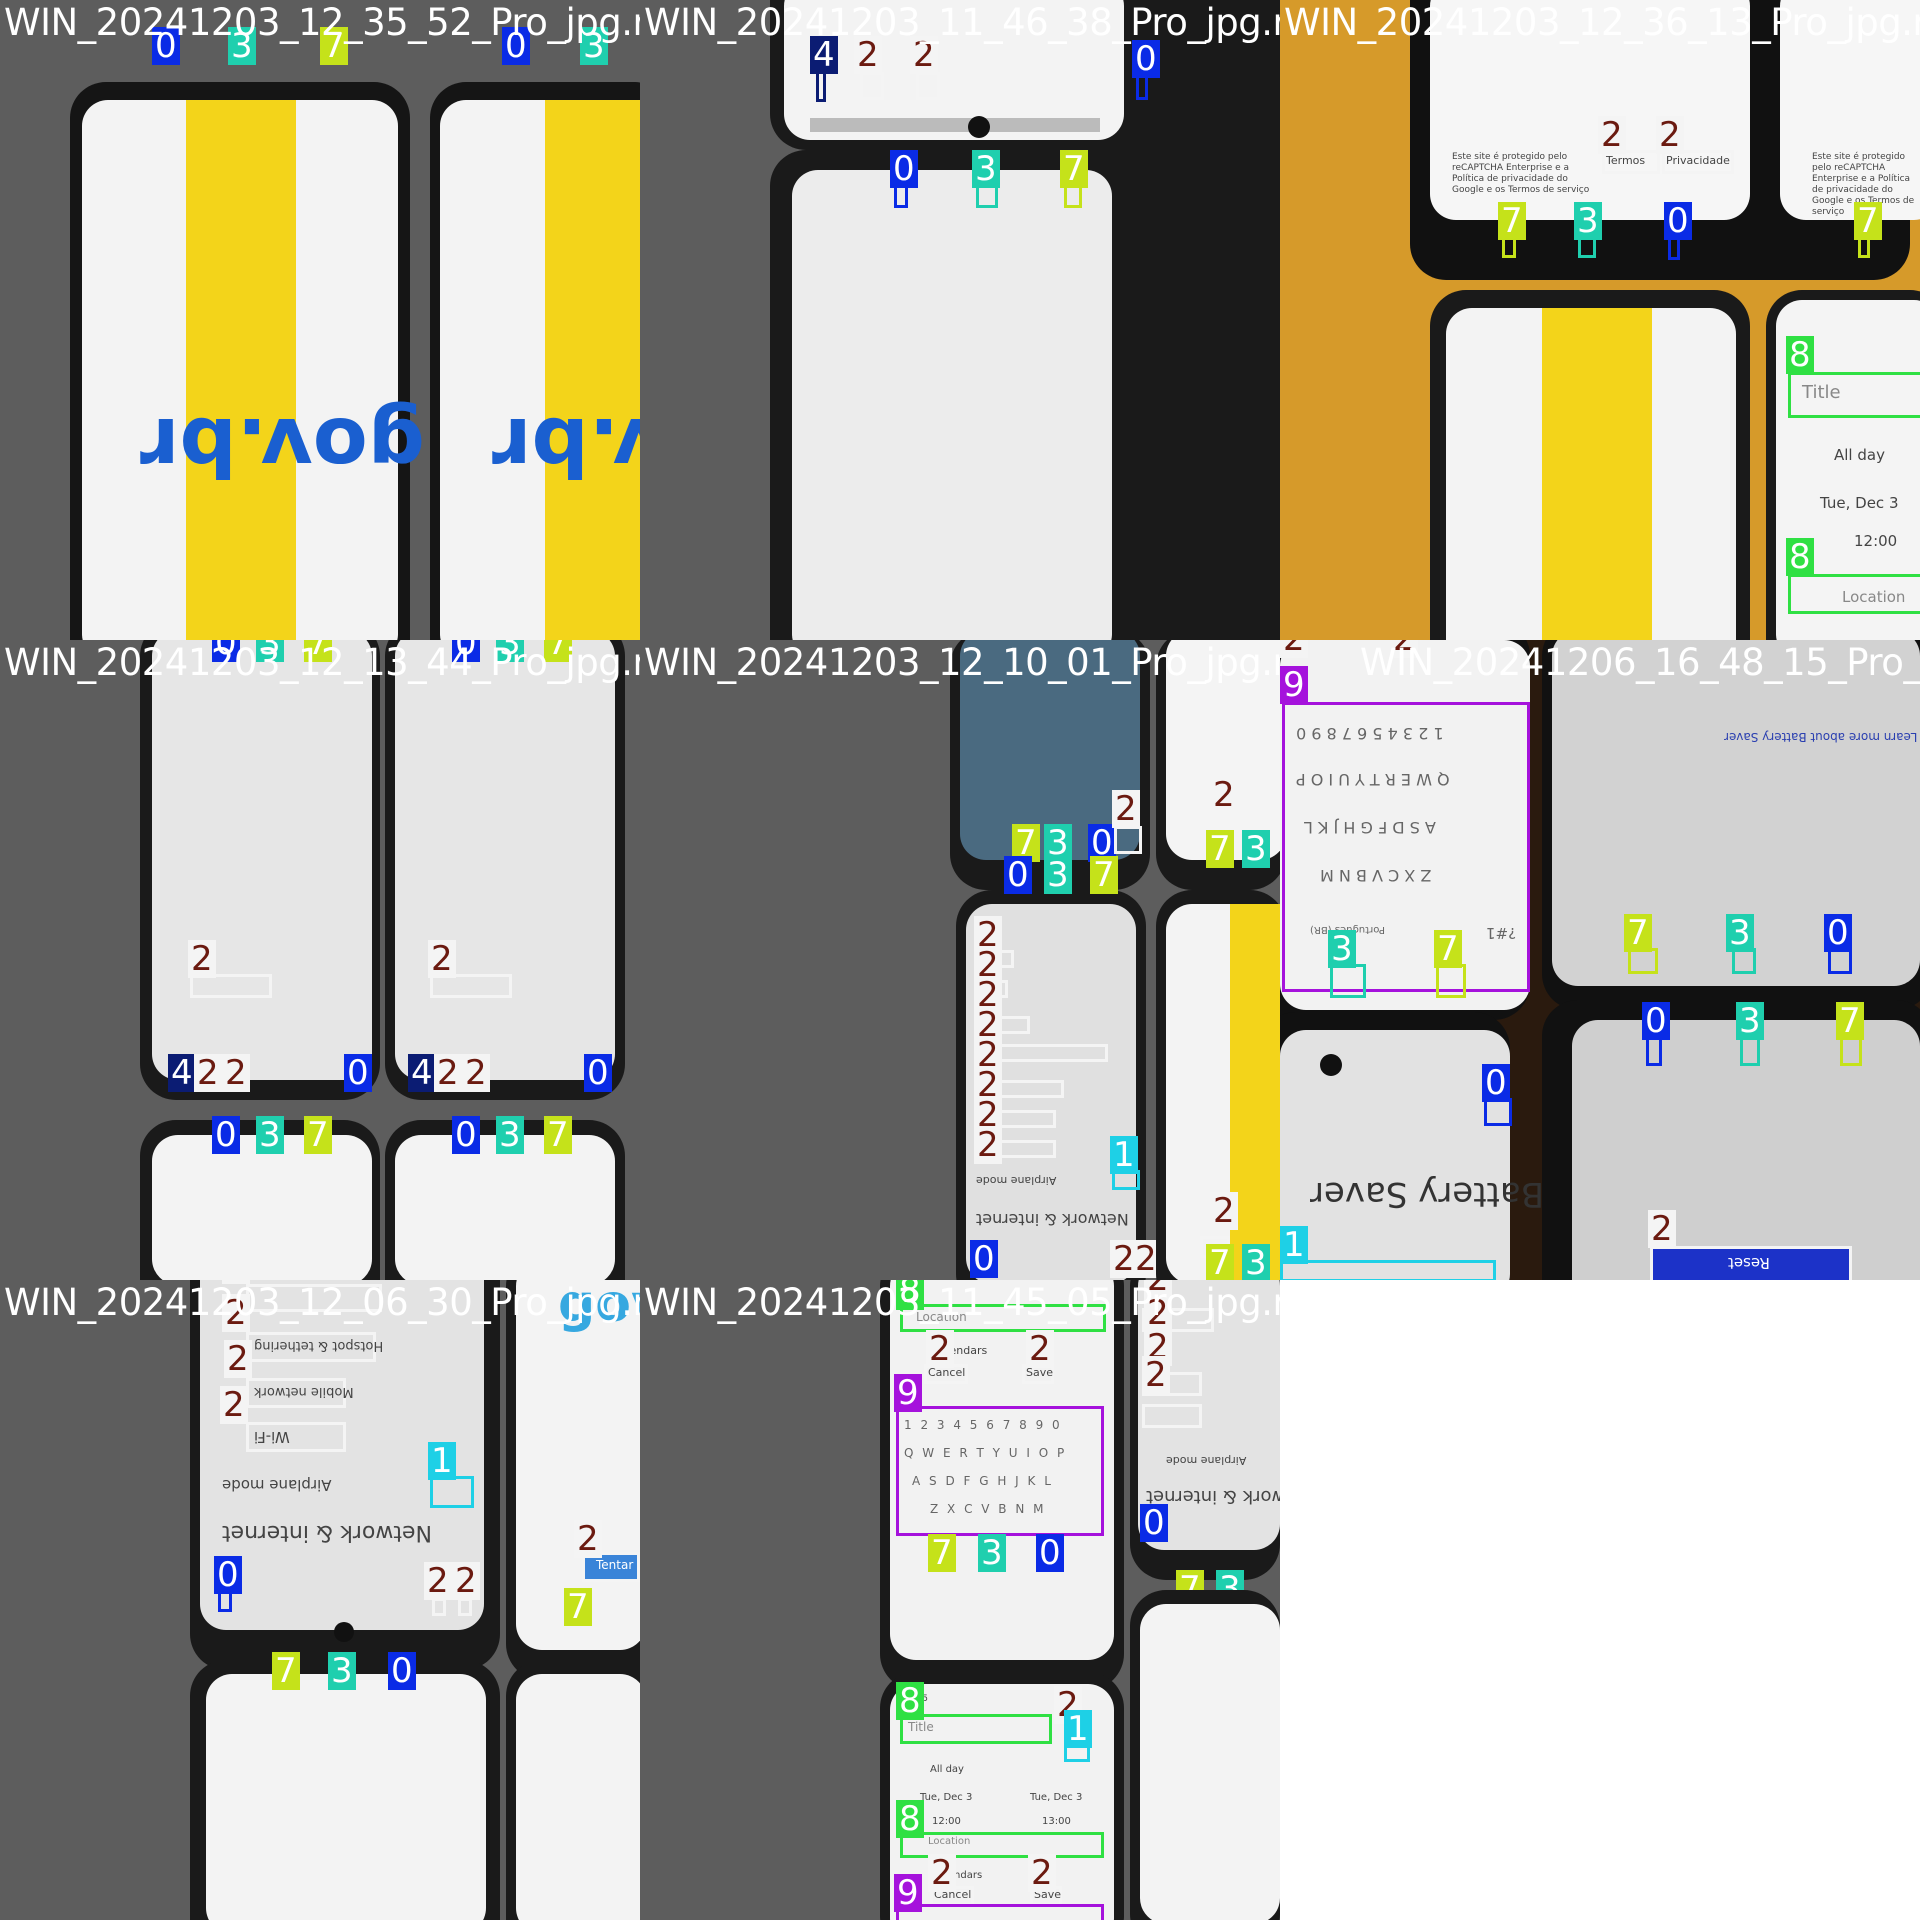 The height and width of the screenshot is (1920, 1920). Describe the element at coordinates (319, 1345) in the screenshot. I see `hotspot-label: Hotspot & tethering` at that location.